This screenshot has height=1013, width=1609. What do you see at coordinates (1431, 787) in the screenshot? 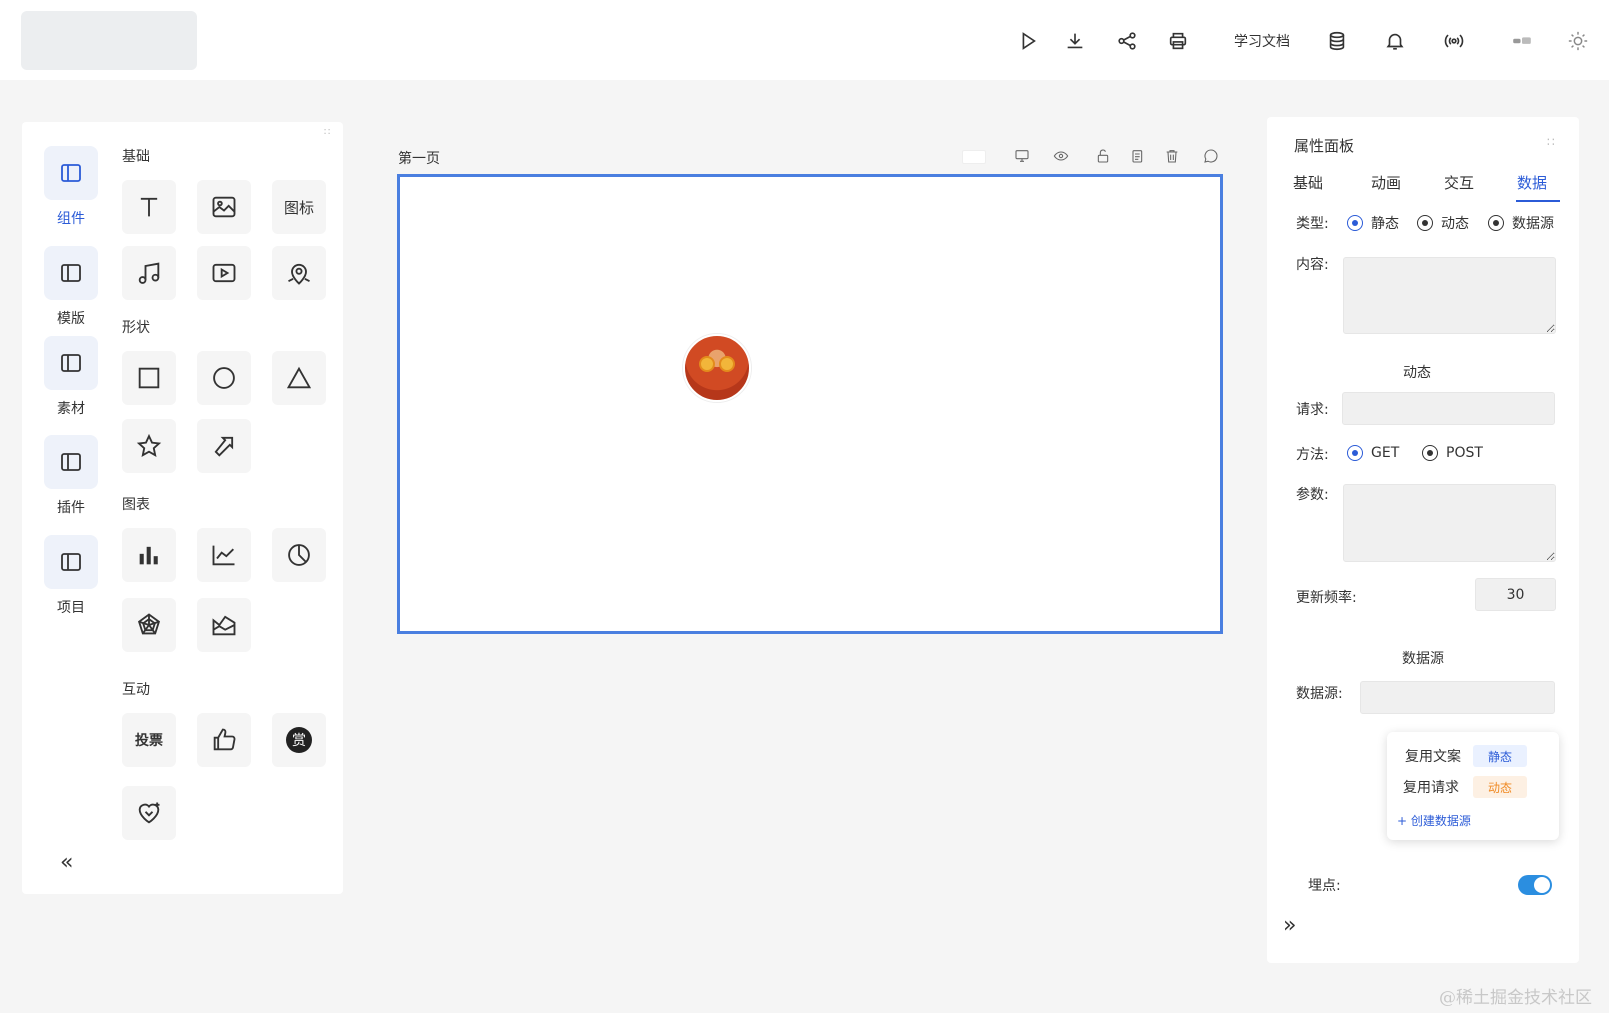
I see `dropdown-item-reuse-request: 复用请求` at bounding box center [1431, 787].